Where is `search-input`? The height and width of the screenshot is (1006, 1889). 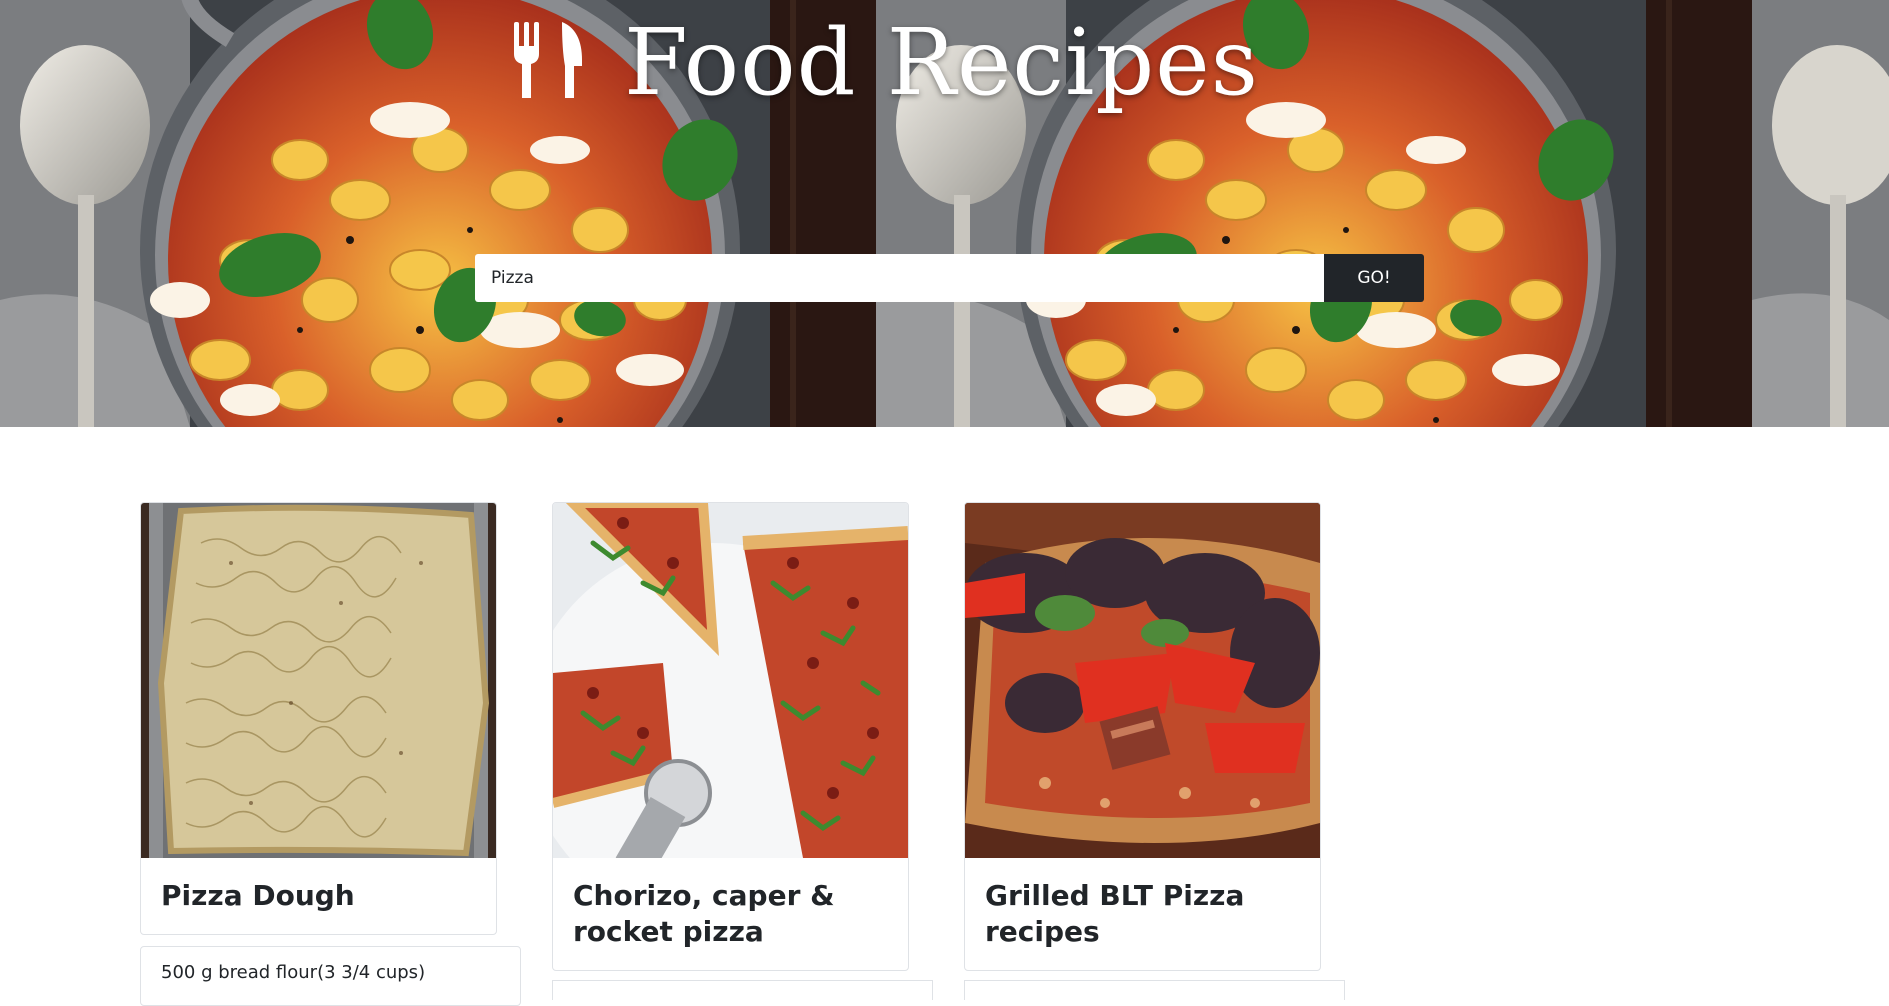
search-input is located at coordinates (899, 278).